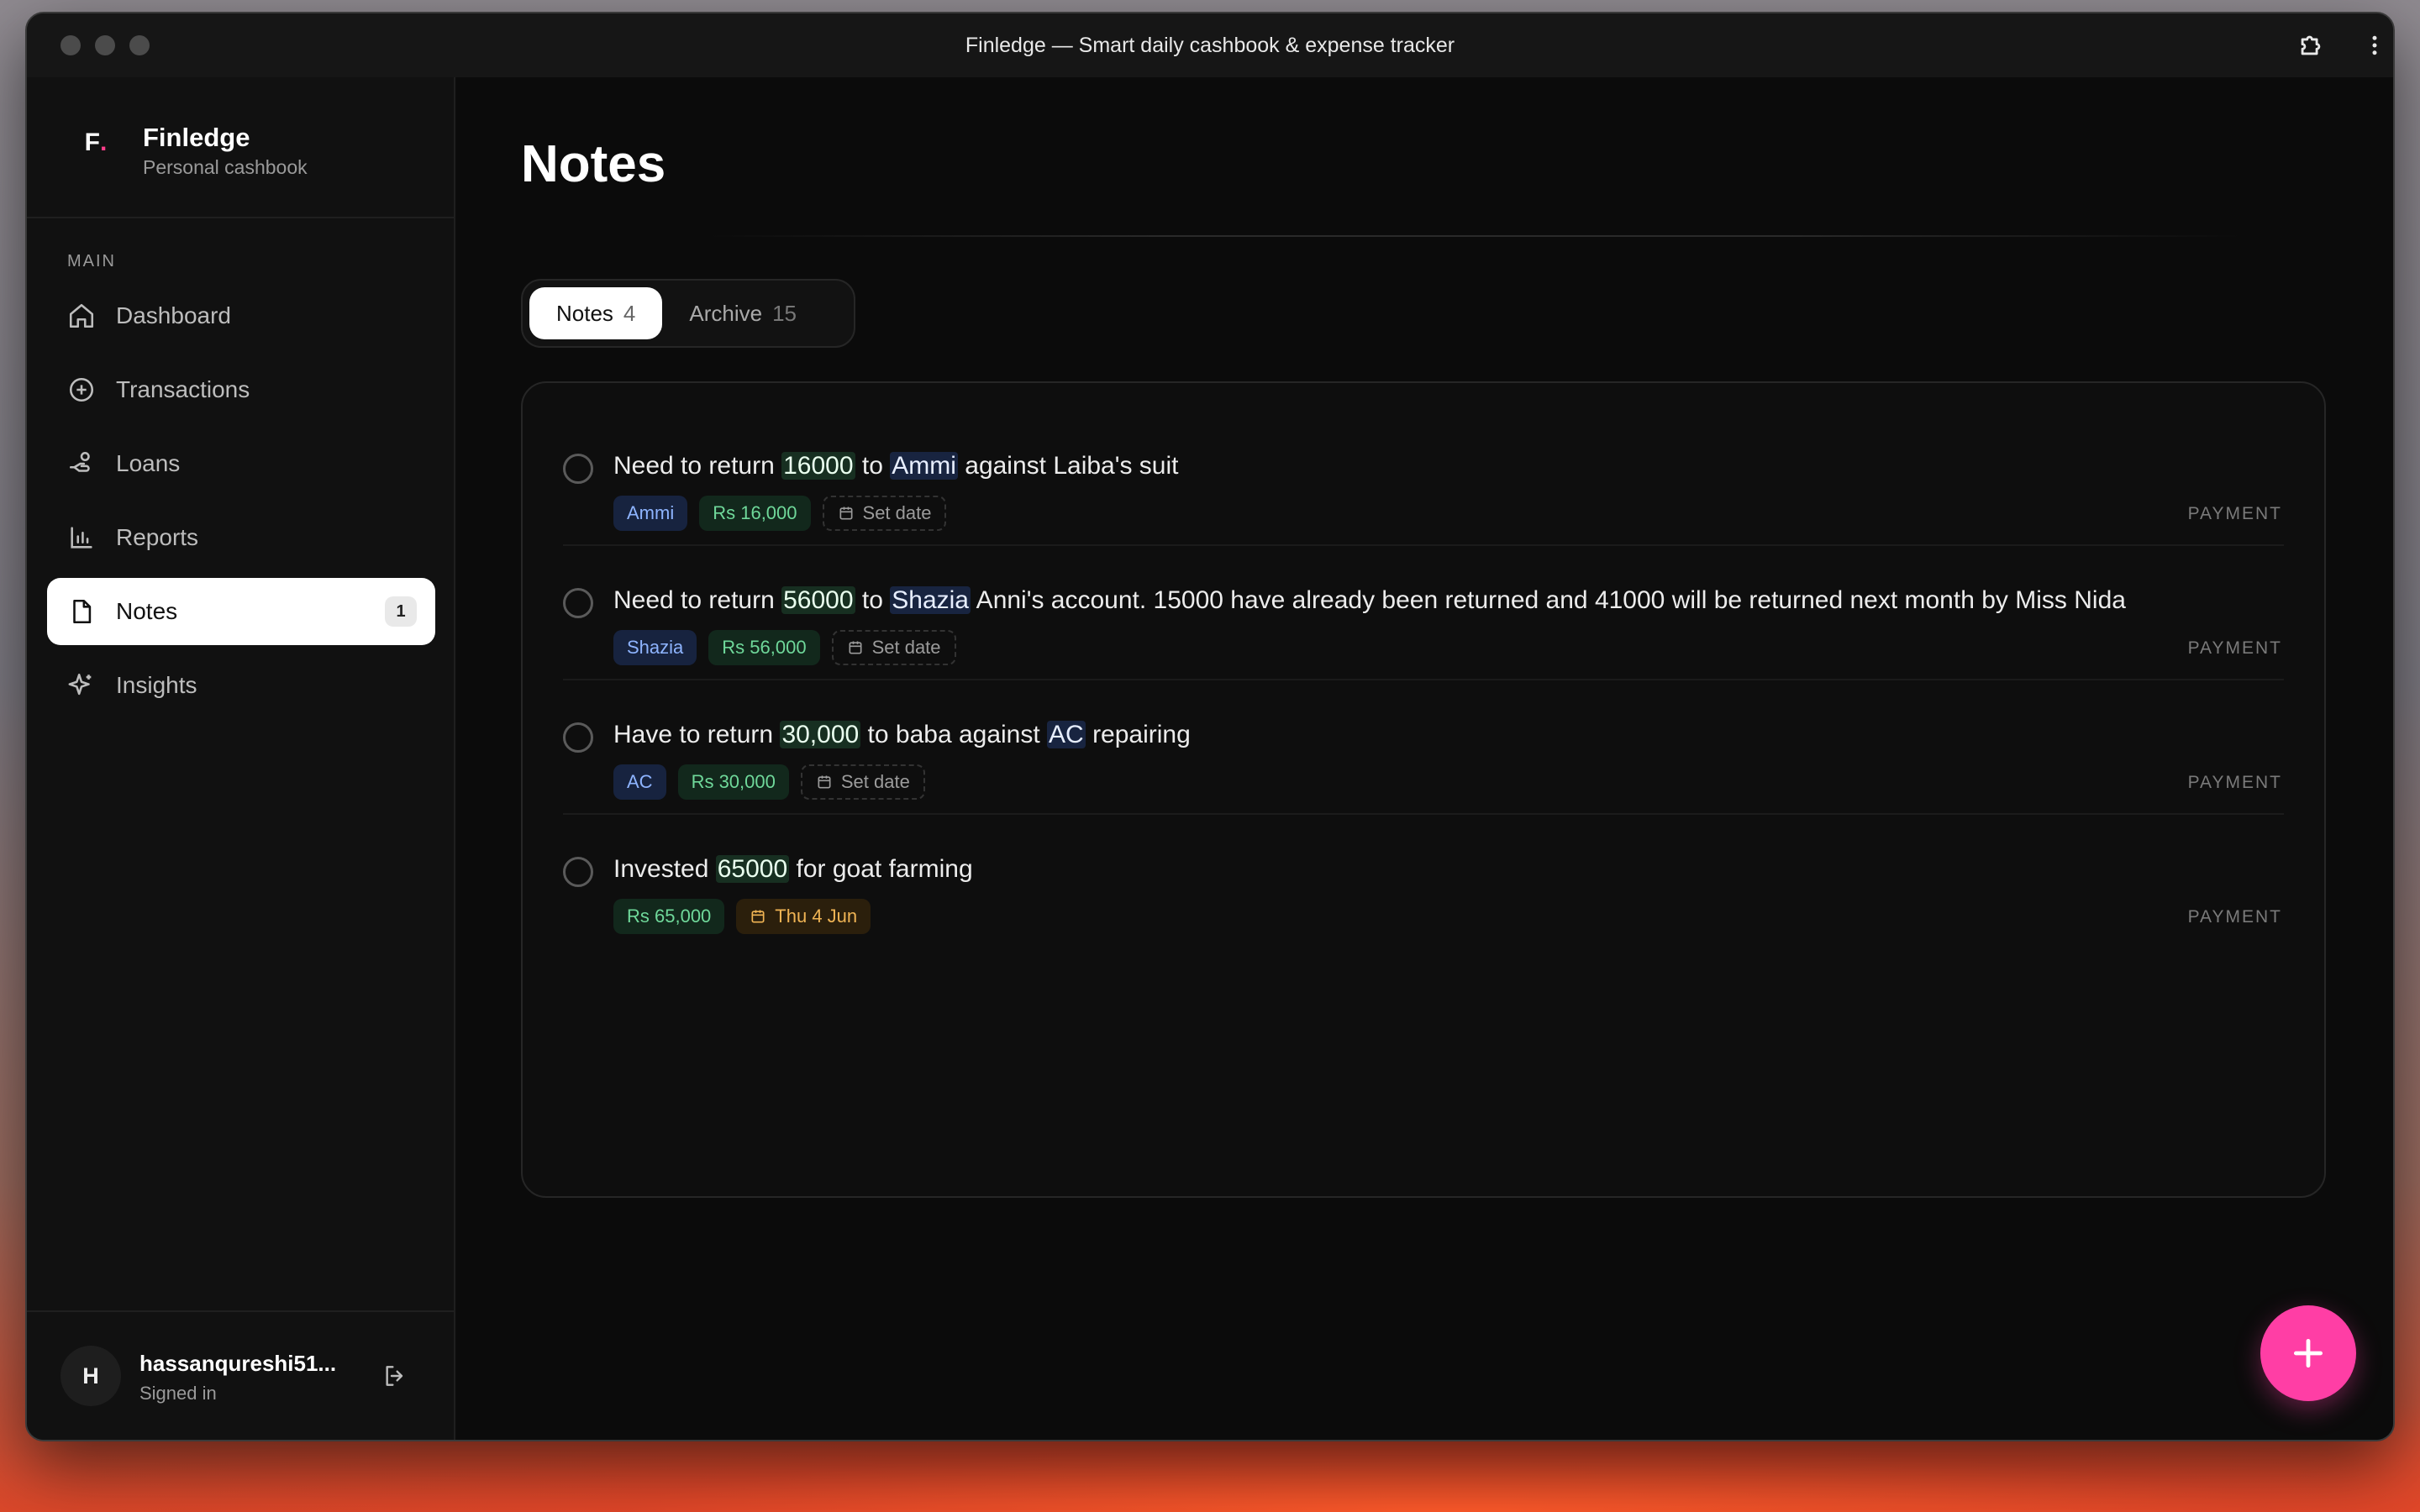 The height and width of the screenshot is (1512, 2420). I want to click on amount-highlight: 16000, so click(818, 466).